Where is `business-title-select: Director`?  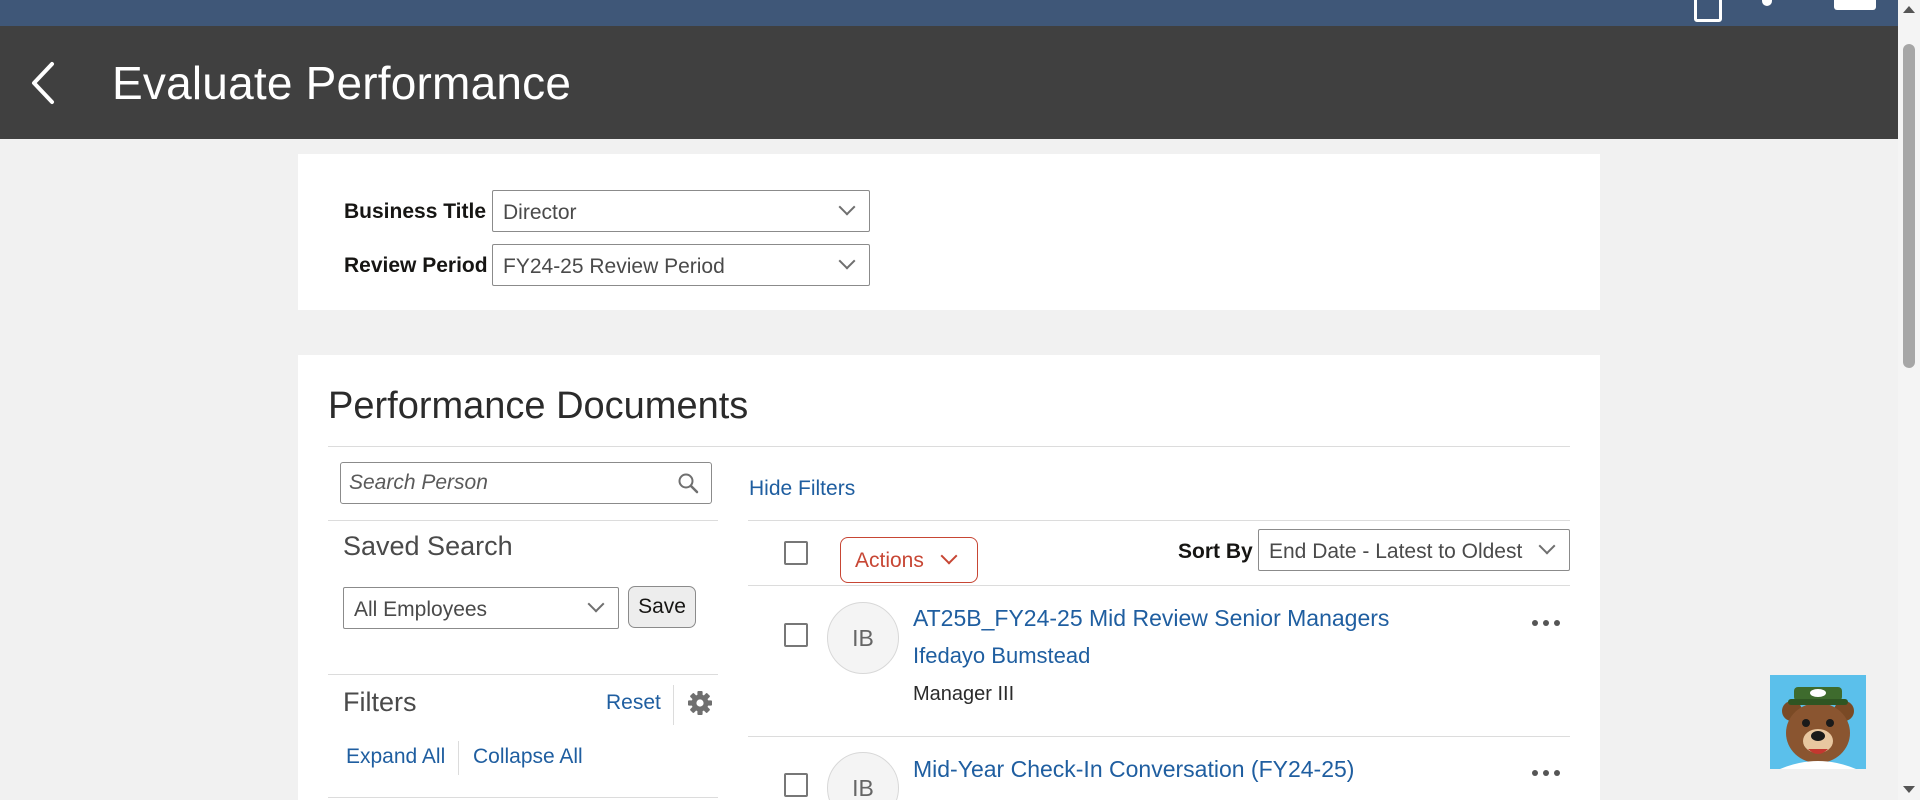 business-title-select: Director is located at coordinates (681, 211).